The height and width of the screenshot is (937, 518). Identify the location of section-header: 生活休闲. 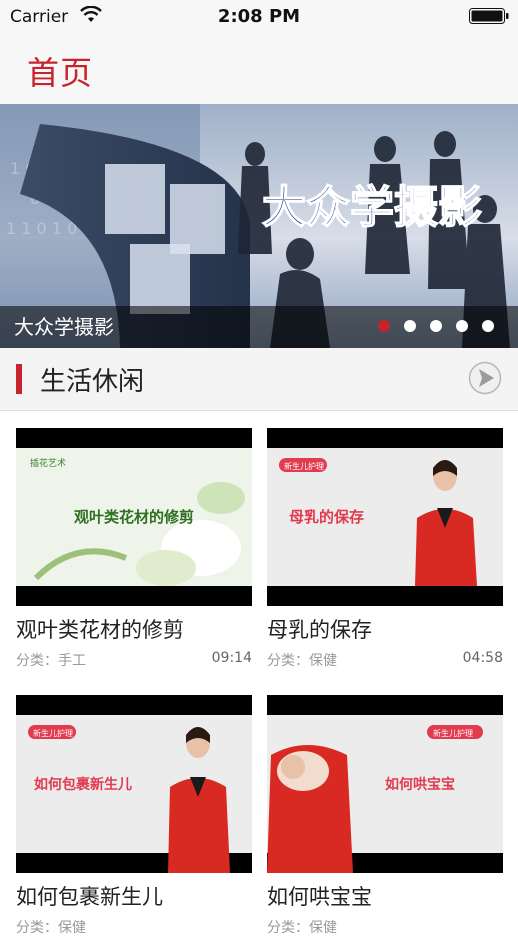
(259, 379).